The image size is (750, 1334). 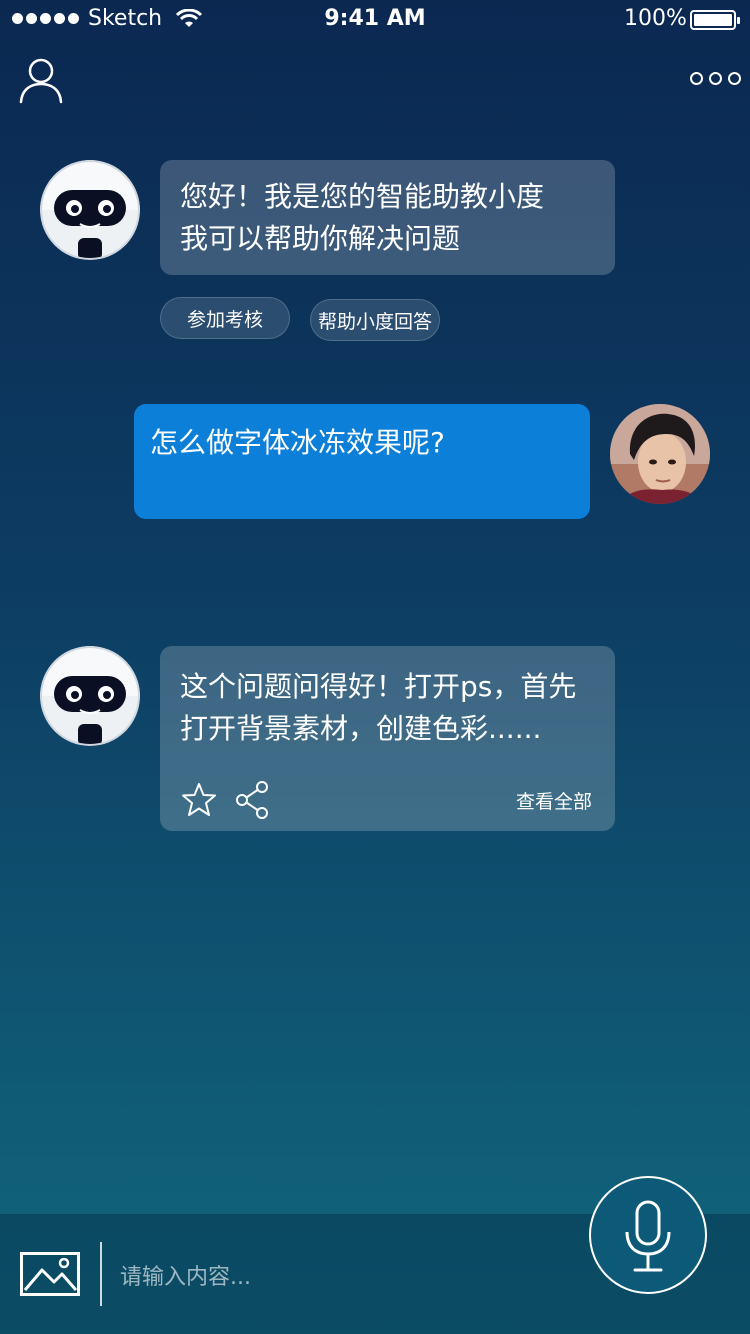 I want to click on microphone-icon, so click(x=648, y=1236).